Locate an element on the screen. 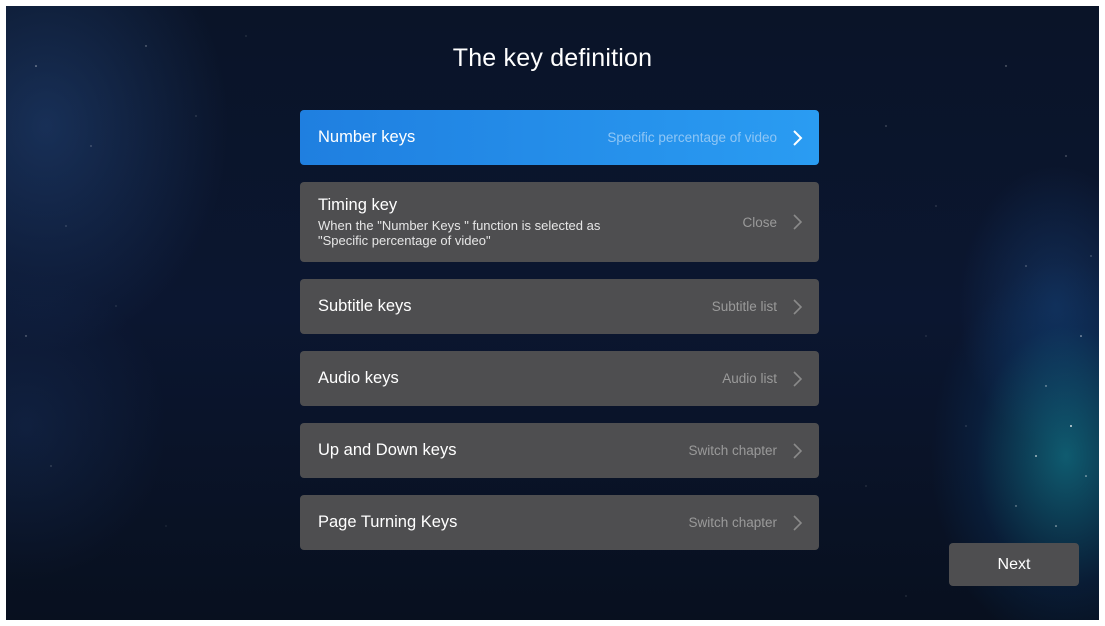 Image resolution: width=1105 pixels, height=626 pixels. menu-item-up-down-keys: Up and Down keys Switch chapter is located at coordinates (559, 450).